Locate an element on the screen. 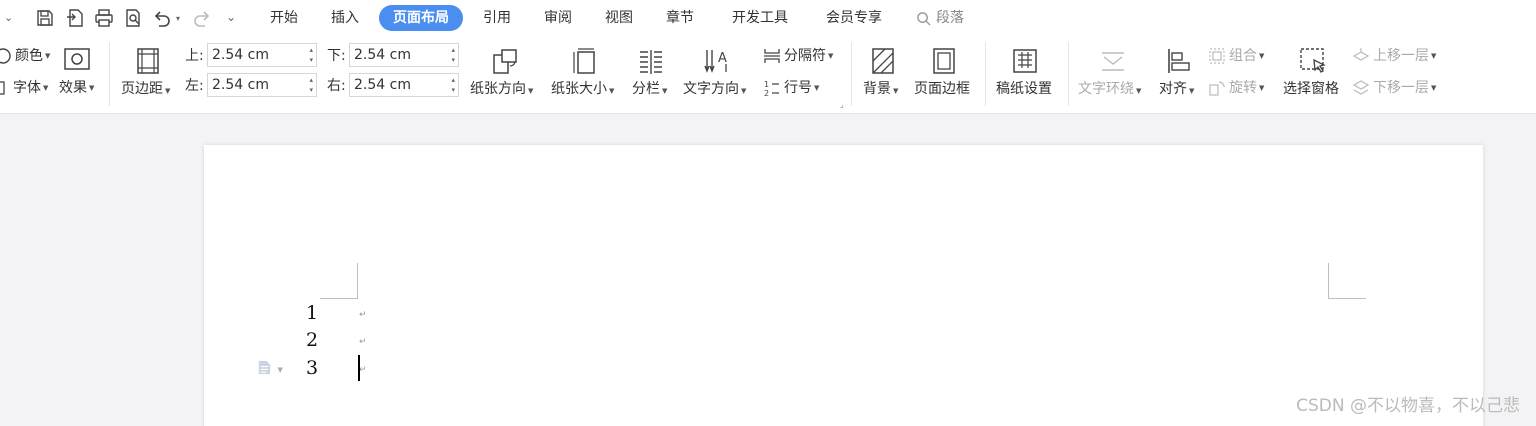 The image size is (1536, 426). background-icon is located at coordinates (883, 61).